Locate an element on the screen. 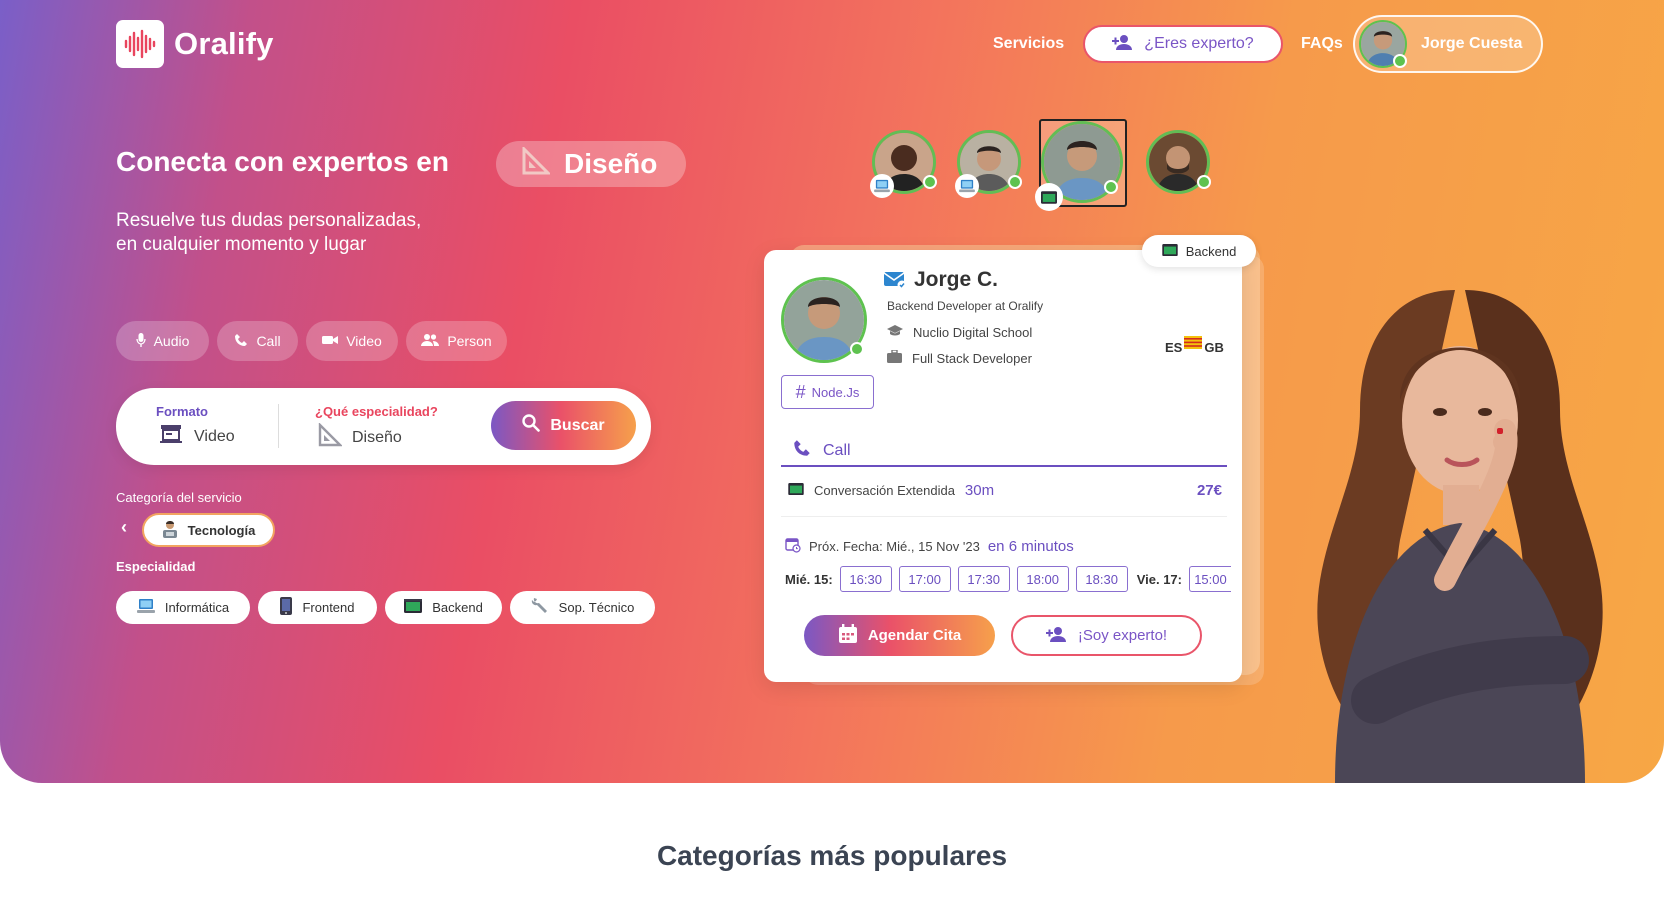 The width and height of the screenshot is (1664, 903). expert-role: Backend Developer at Oralify is located at coordinates (965, 306).